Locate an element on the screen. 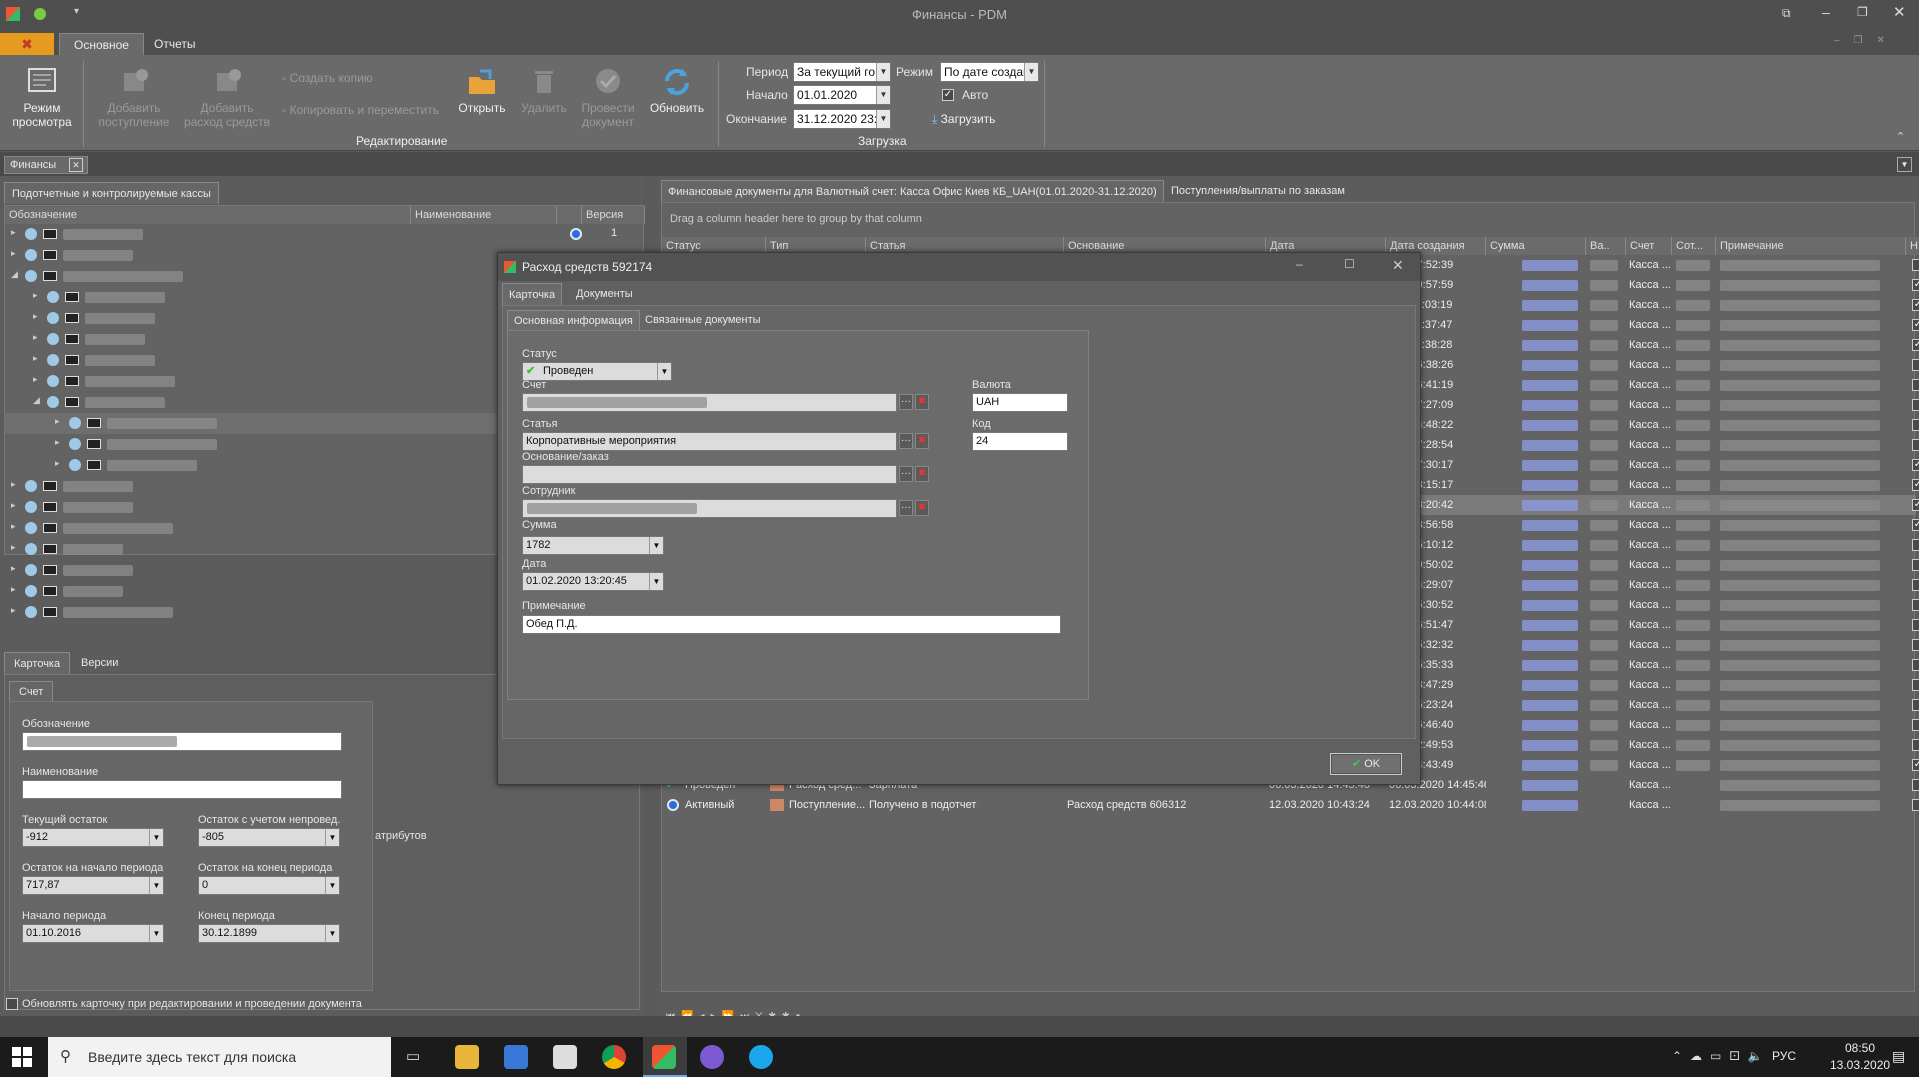 The width and height of the screenshot is (1919, 1077). ok-button: ✔ OK is located at coordinates (1366, 764).